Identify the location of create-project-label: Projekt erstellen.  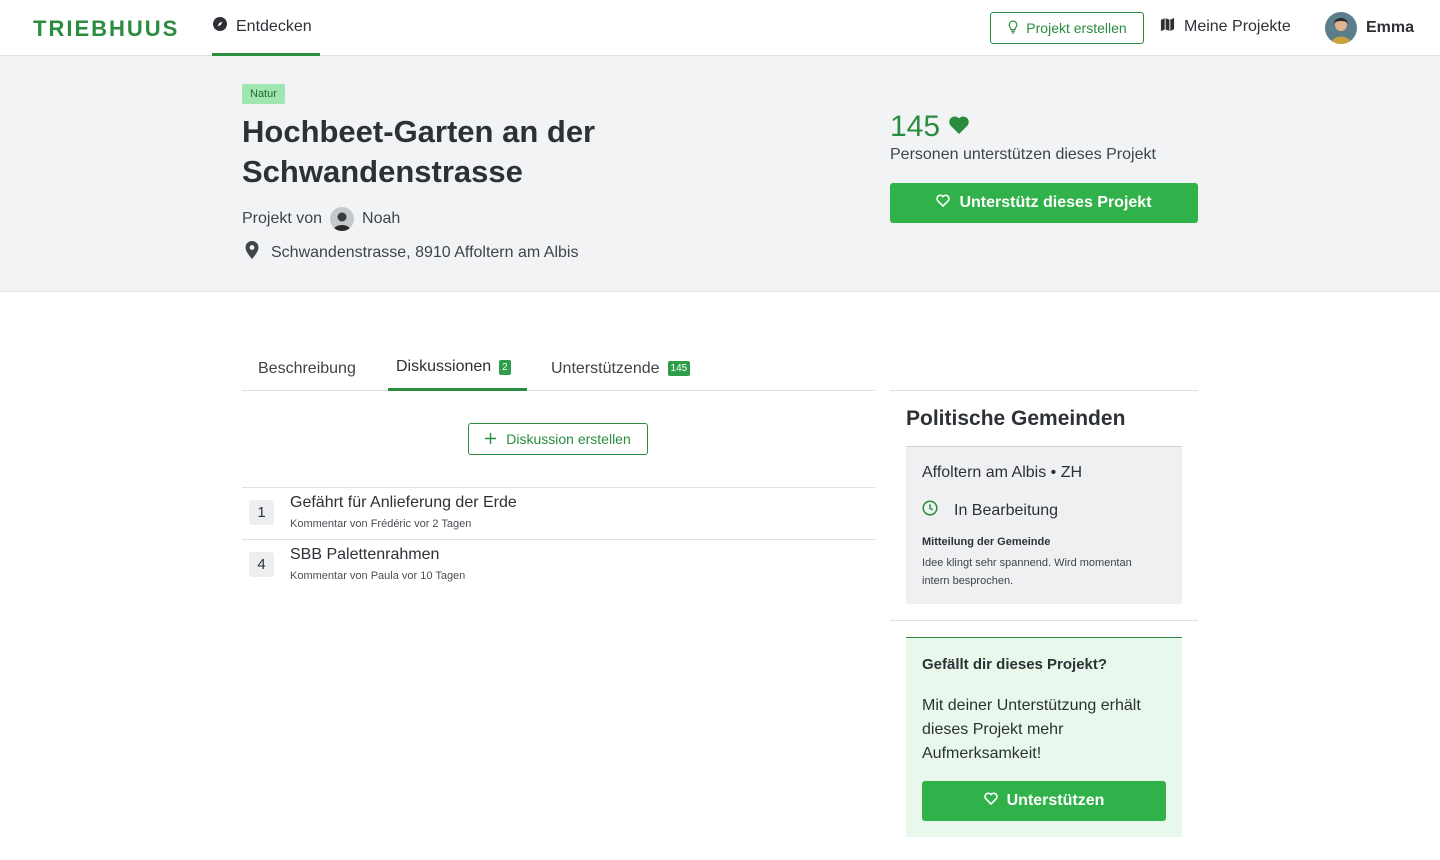
(1076, 28).